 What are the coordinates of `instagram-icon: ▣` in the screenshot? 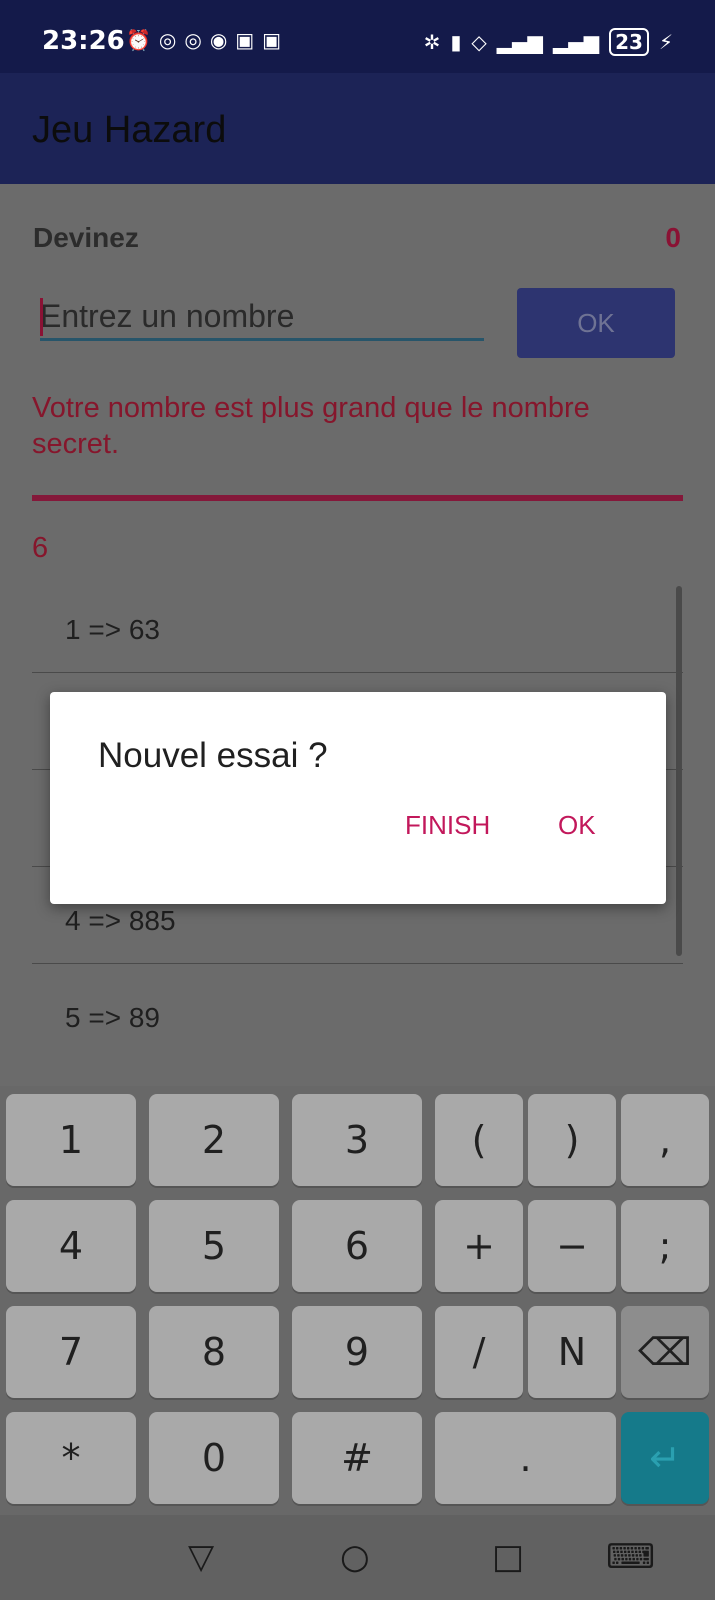 It's located at (245, 40).